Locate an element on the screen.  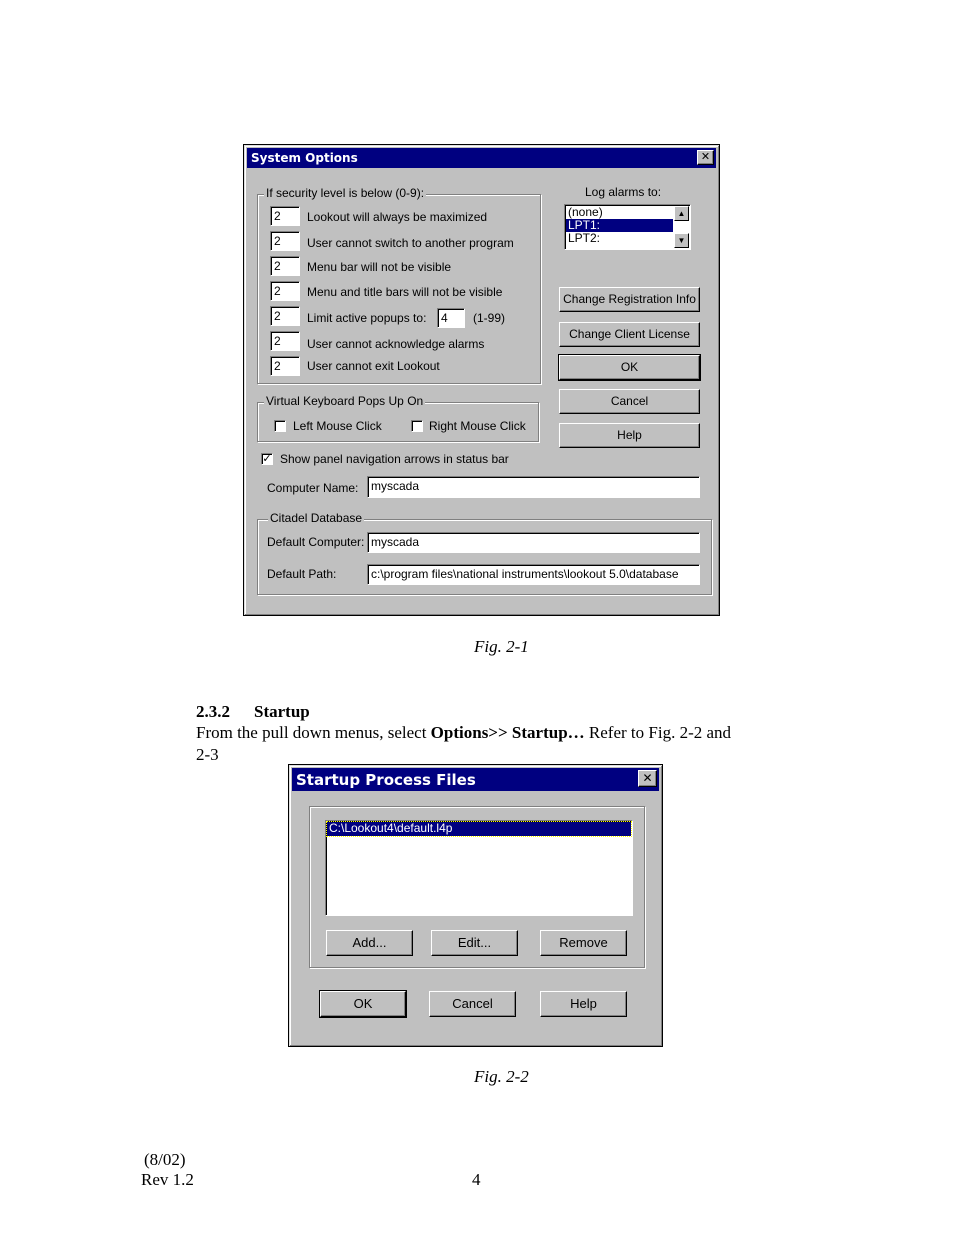
security-level-input-acknowledge: 2 is located at coordinates (285, 341).